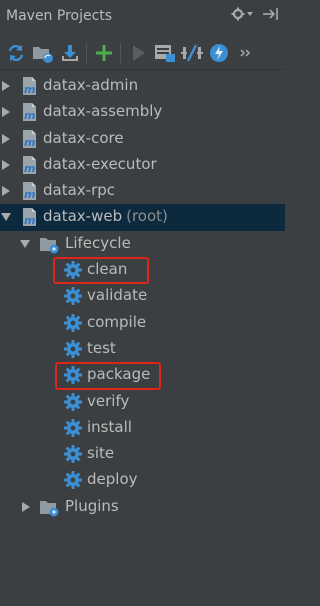 This screenshot has width=320, height=606. Describe the element at coordinates (101, 347) in the screenshot. I see `tree-item-label: test` at that location.